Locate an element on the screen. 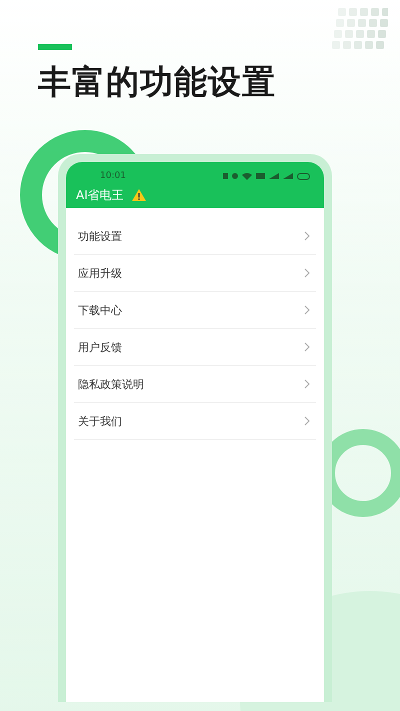 The image size is (400, 711). wifi-icon is located at coordinates (247, 176).